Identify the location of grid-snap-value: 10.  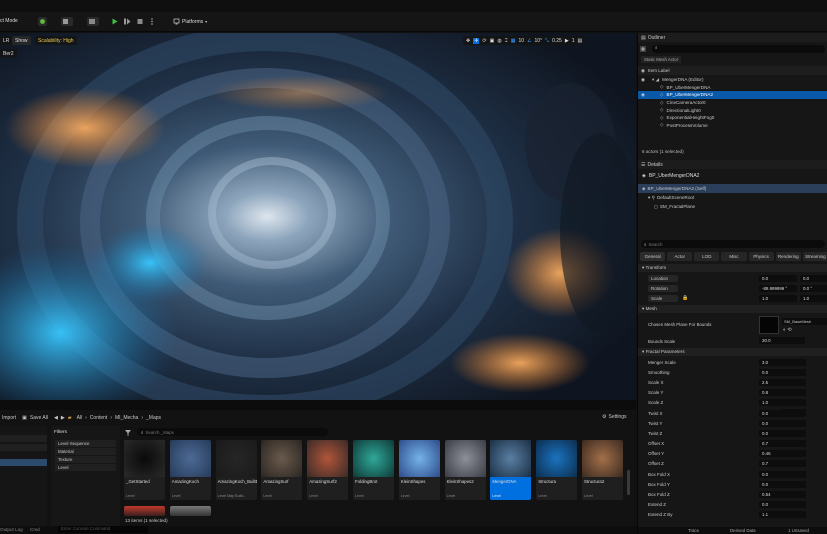
(521, 41).